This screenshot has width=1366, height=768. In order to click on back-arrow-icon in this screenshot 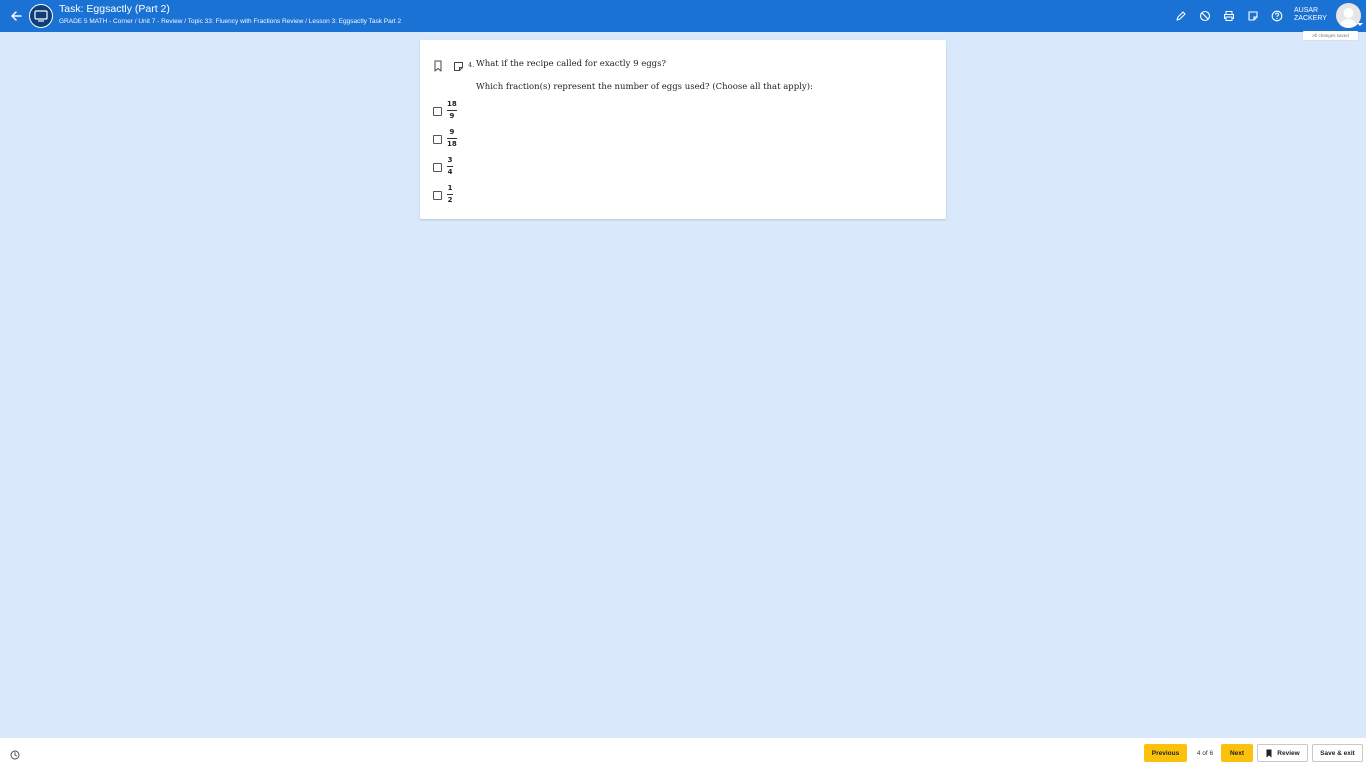, I will do `click(16, 16)`.